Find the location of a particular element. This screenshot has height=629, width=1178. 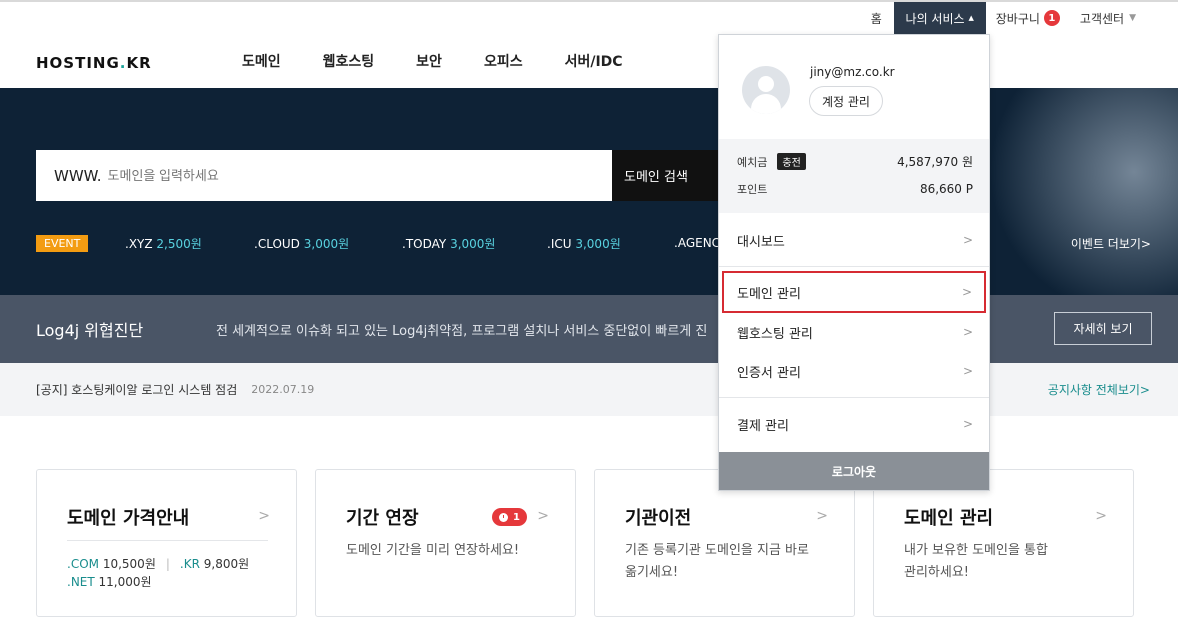

event-tld: .ICU is located at coordinates (559, 243).